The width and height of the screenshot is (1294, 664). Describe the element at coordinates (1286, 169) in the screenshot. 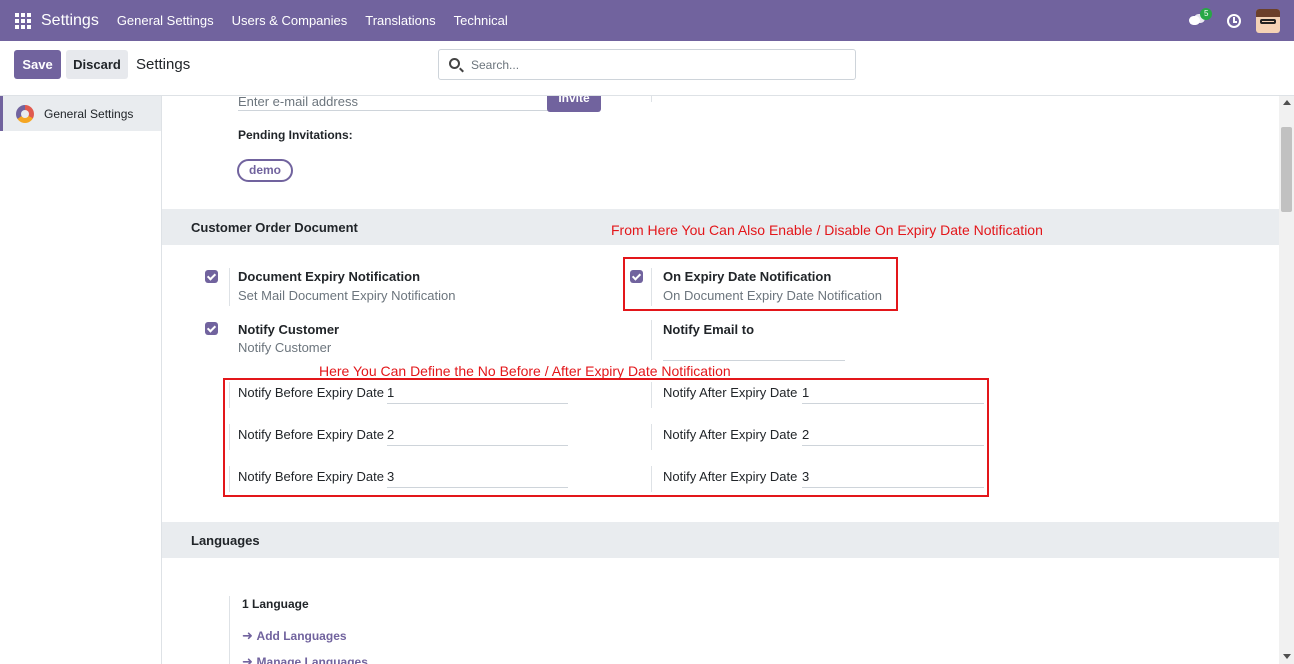

I see `scroll-thumb` at that location.